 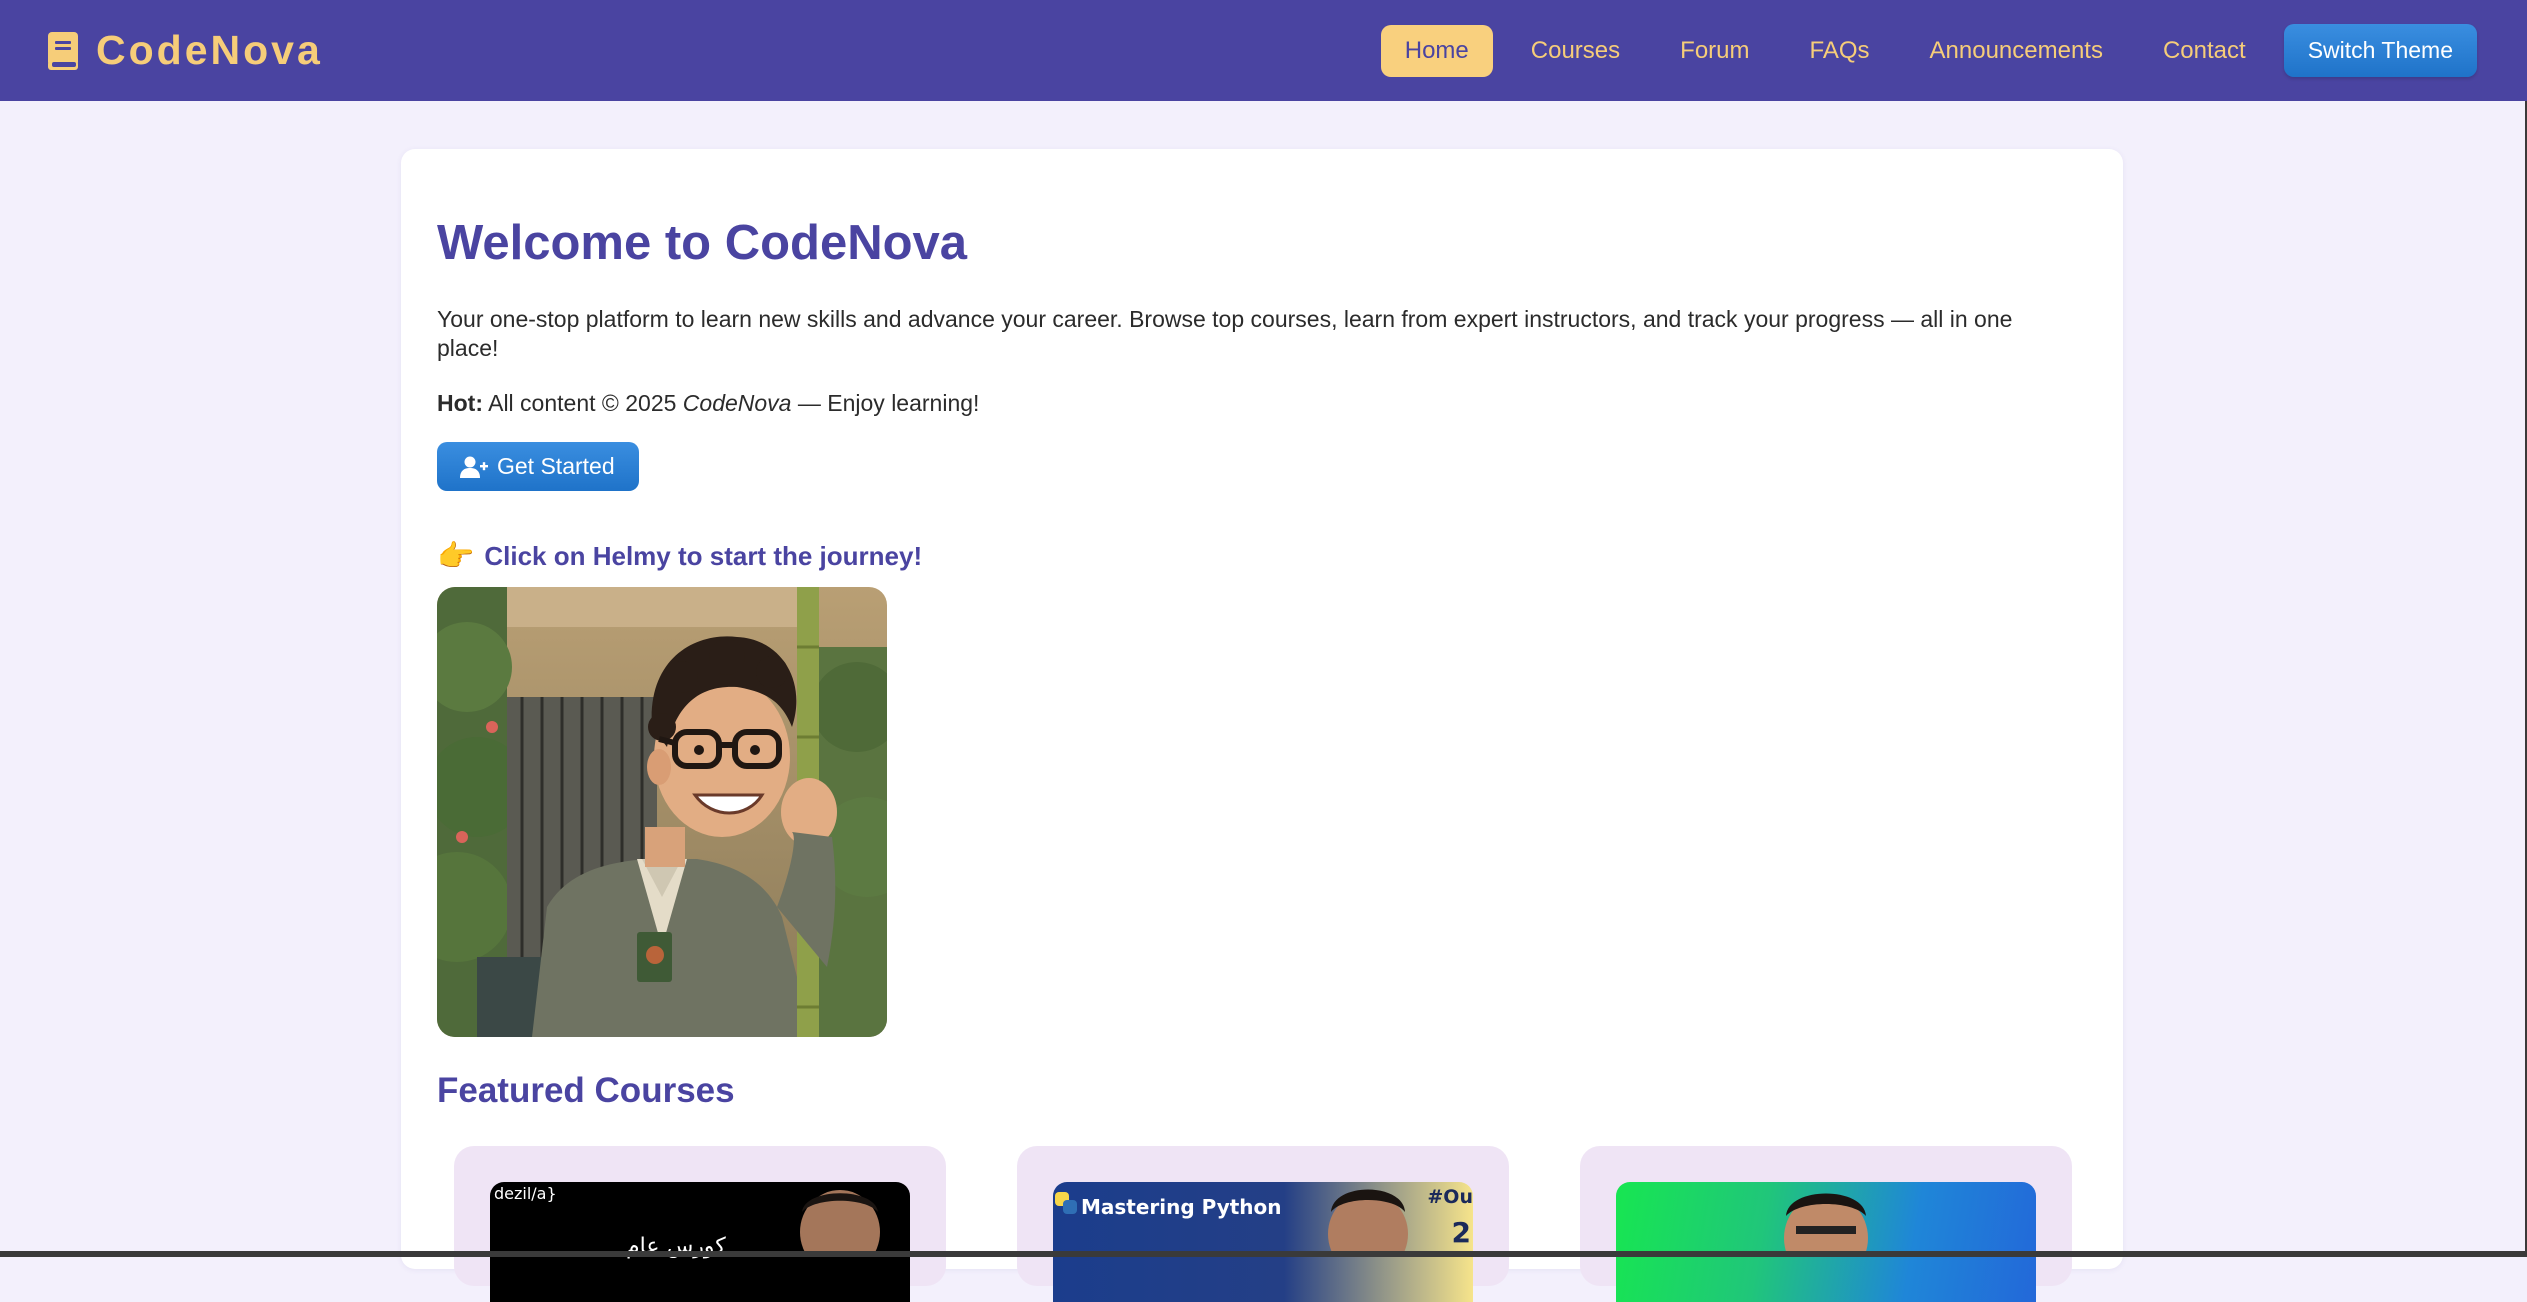 I want to click on course-card: dezil/a} كورس عام, so click(x=700, y=1216).